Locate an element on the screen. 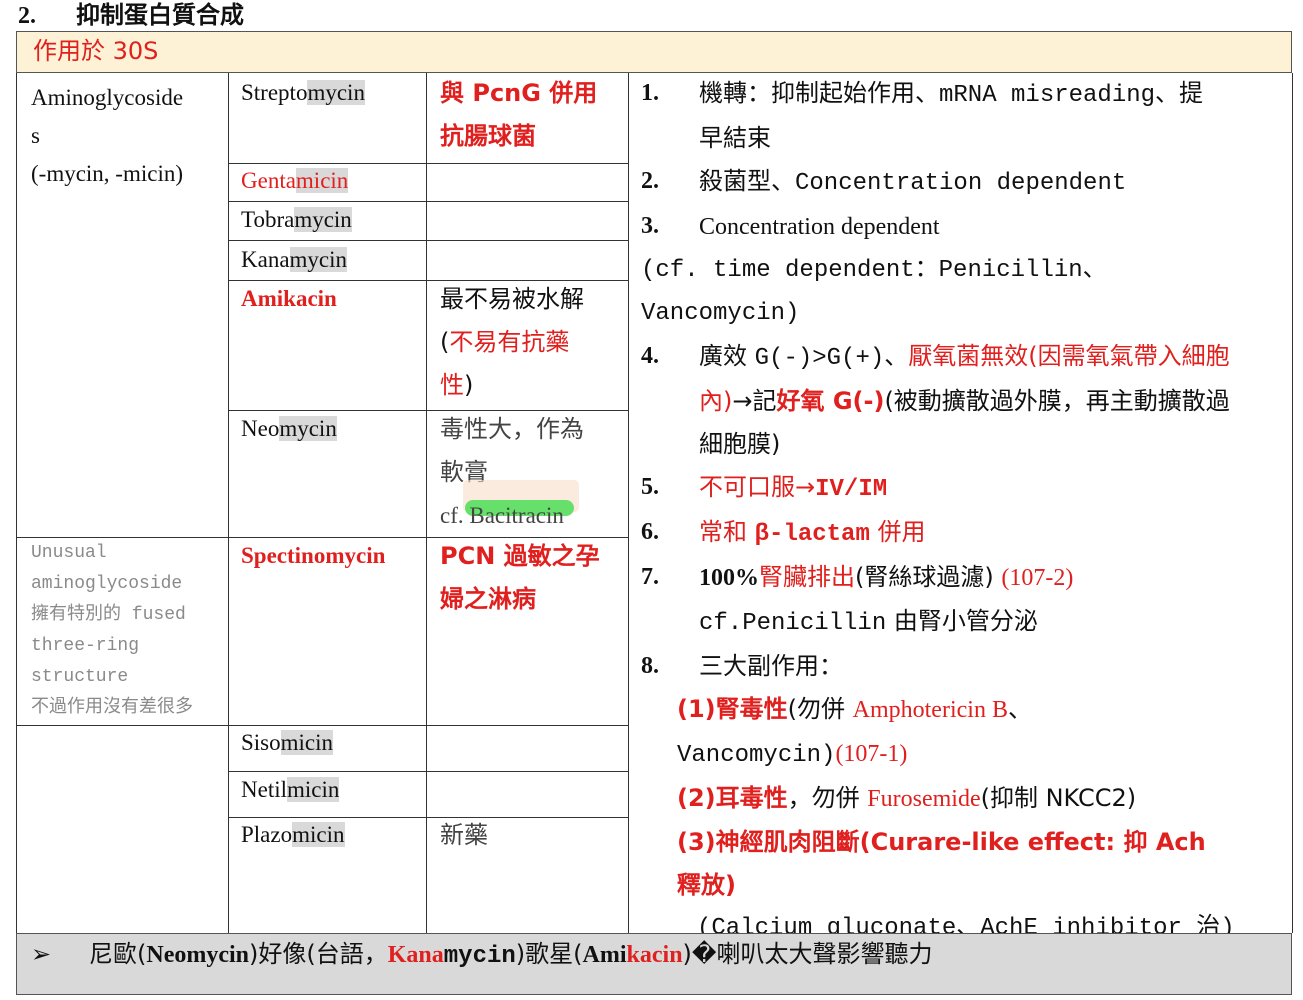  drug-name: Spectinomycin is located at coordinates (313, 555).